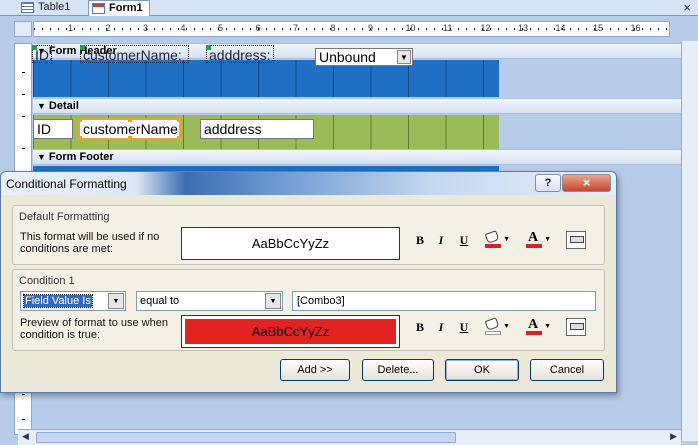 The image size is (698, 445). Describe the element at coordinates (25, 436) in the screenshot. I see `scroll-left-icon: ◀` at that location.